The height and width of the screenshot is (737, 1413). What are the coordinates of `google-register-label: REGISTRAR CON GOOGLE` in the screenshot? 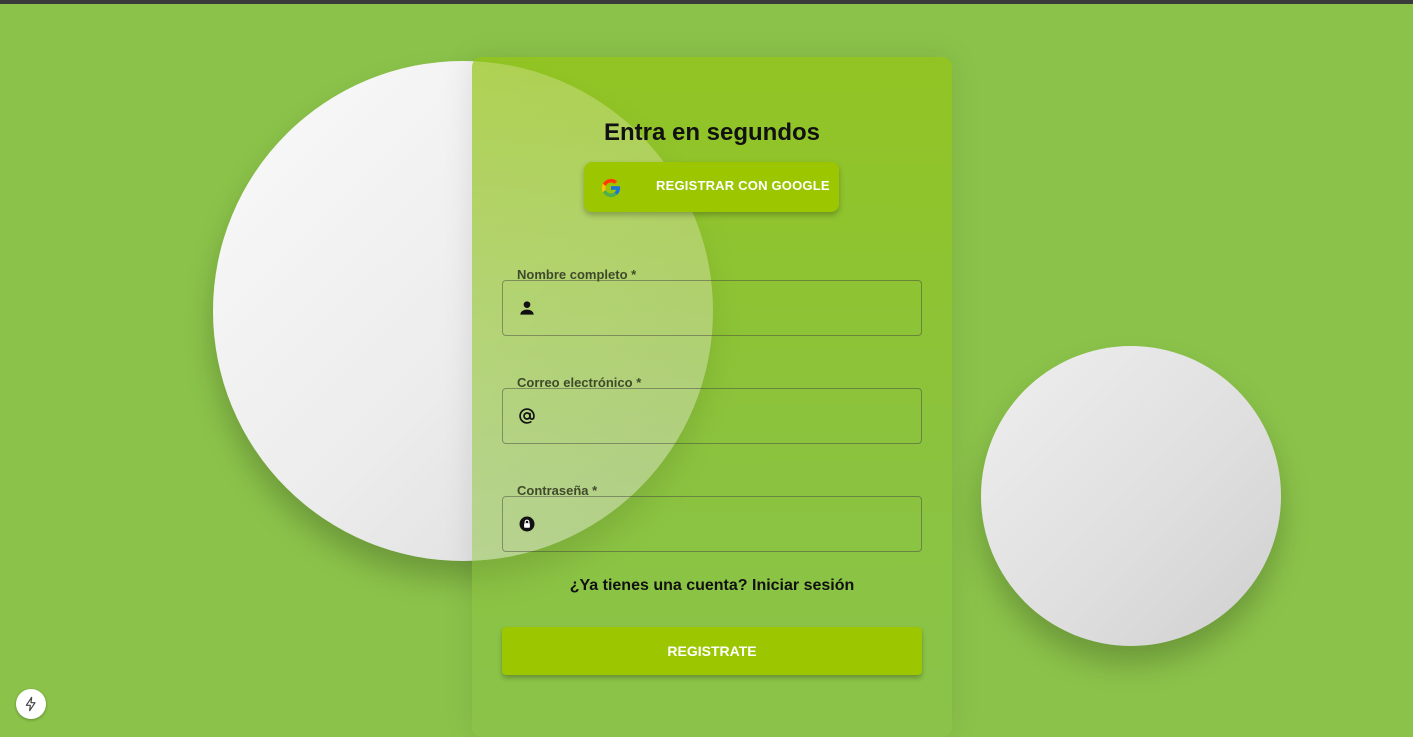 It's located at (743, 185).